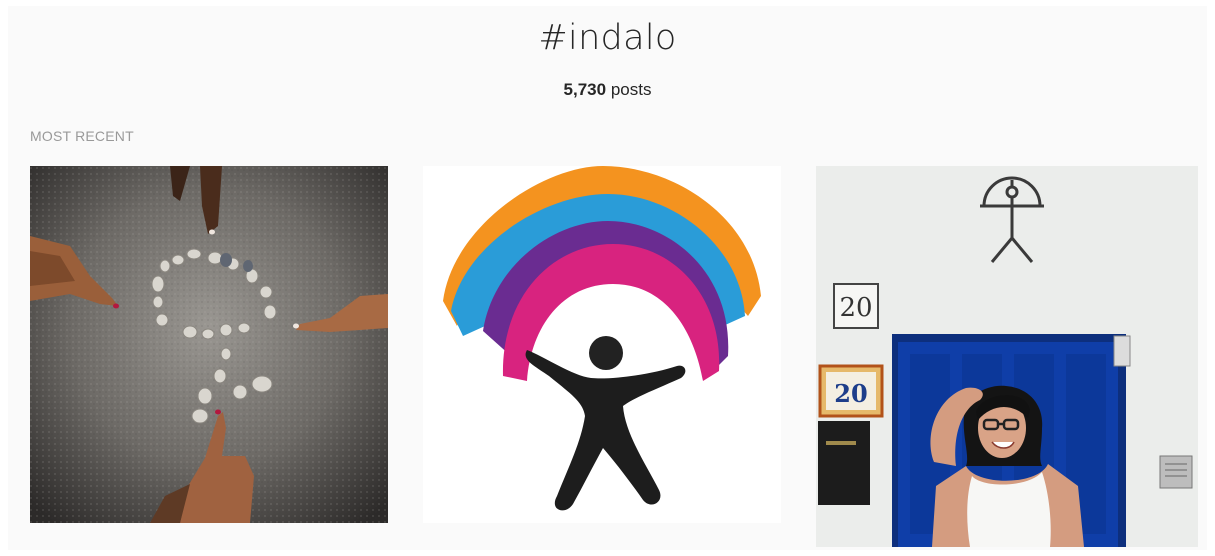  Describe the element at coordinates (850, 393) in the screenshot. I see `house-number-tile: 20` at that location.